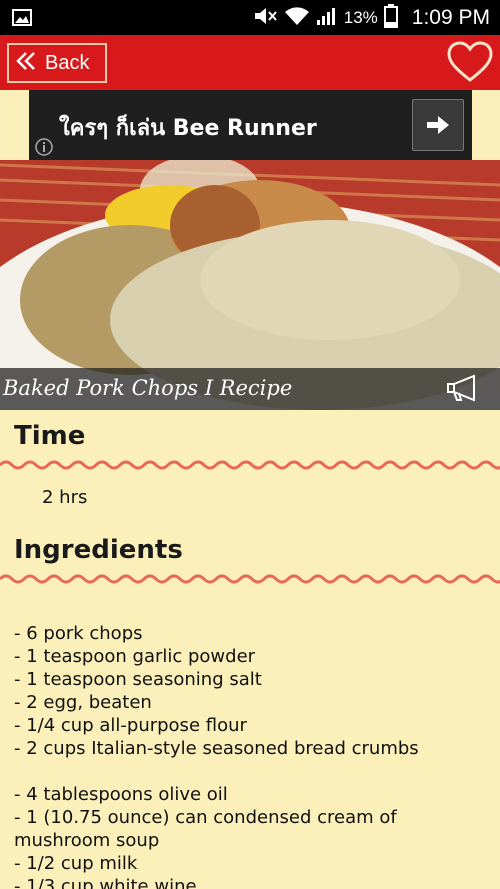 This screenshot has height=889, width=500. What do you see at coordinates (138, 679) in the screenshot?
I see `ingredient-line: - 1 teaspoon seasoning salt` at bounding box center [138, 679].